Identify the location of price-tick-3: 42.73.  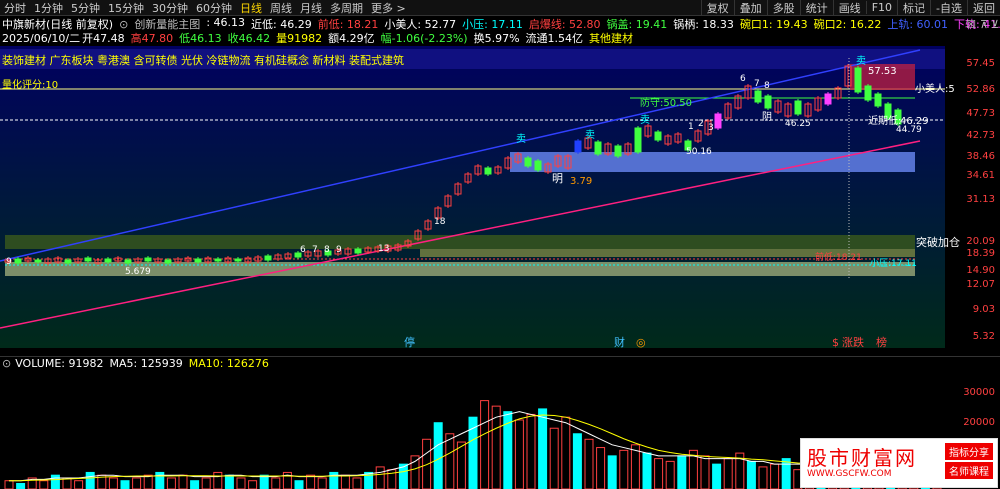
(980, 135).